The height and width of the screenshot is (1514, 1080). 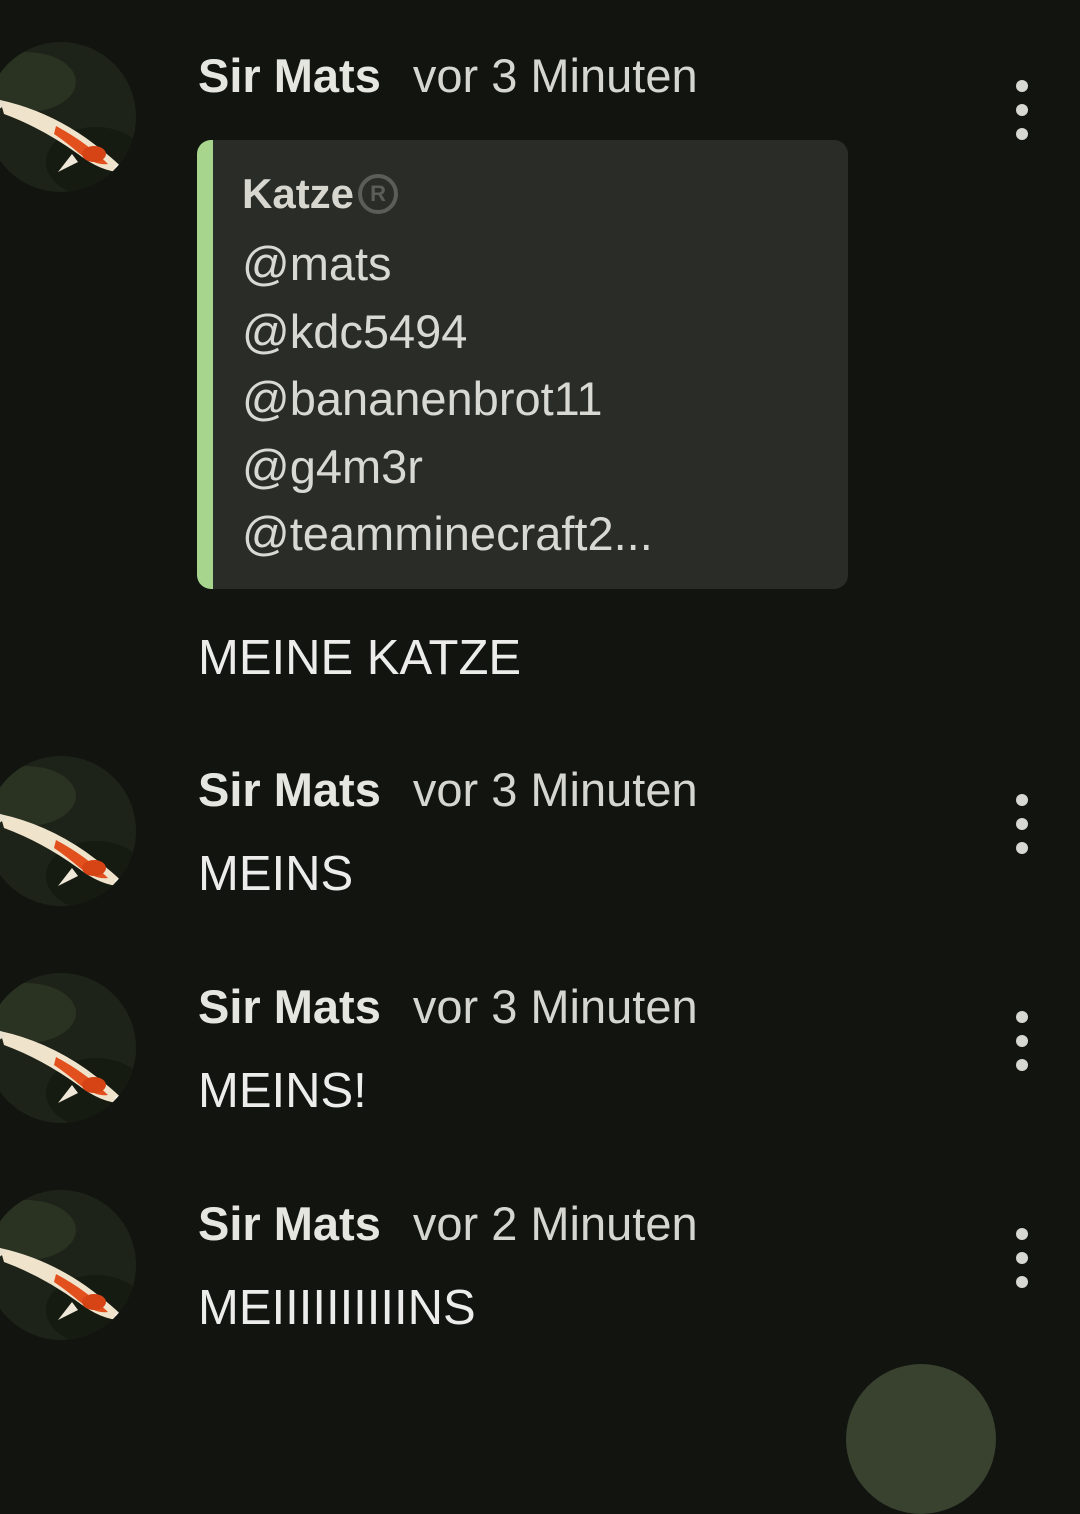 I want to click on quote-line: @kdc5494, so click(x=355, y=331).